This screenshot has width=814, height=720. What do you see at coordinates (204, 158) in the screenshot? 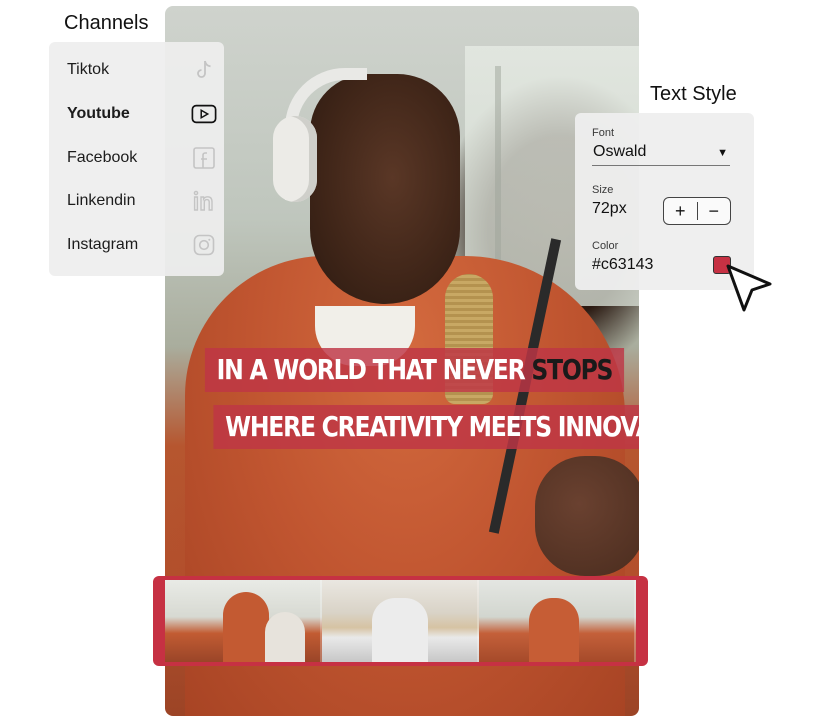
I see `facebook-icon` at bounding box center [204, 158].